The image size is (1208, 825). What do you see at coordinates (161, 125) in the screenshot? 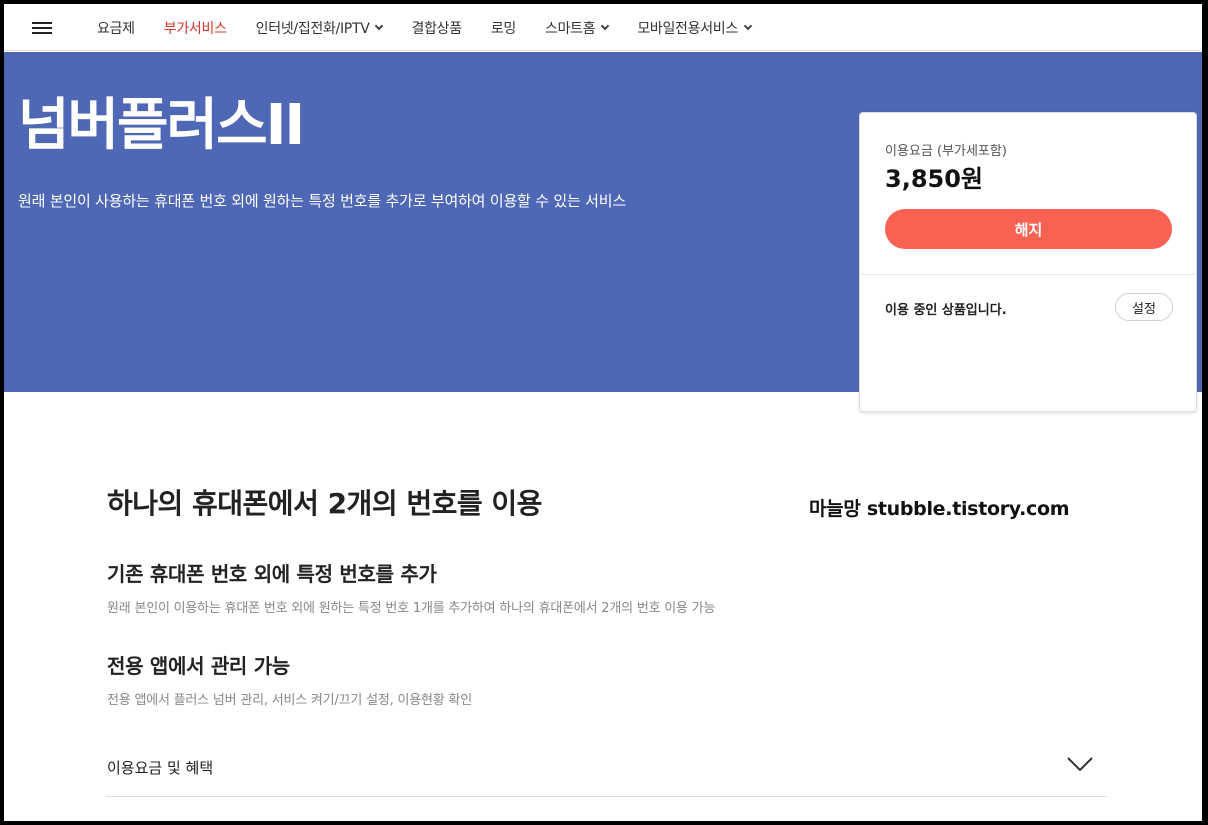
I see `page-title: 넘버플러스II` at bounding box center [161, 125].